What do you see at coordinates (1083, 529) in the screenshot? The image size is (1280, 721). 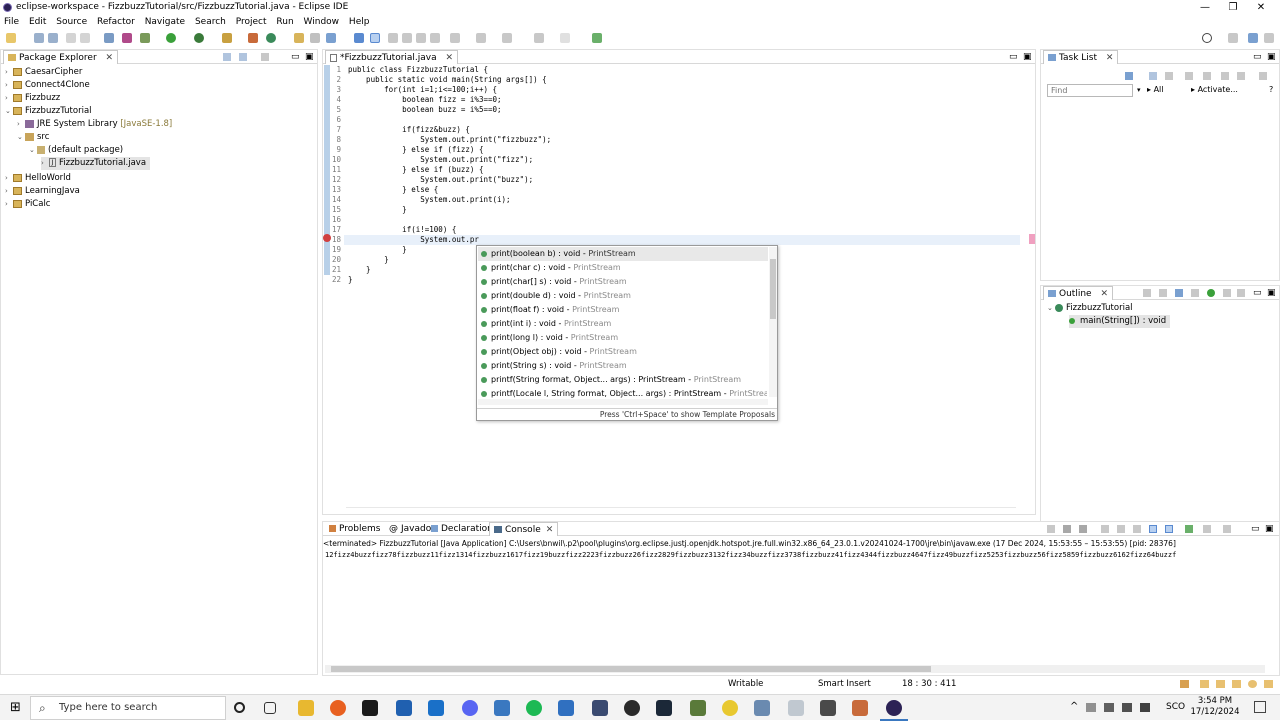 I see `remove-all-terminated-icon` at bounding box center [1083, 529].